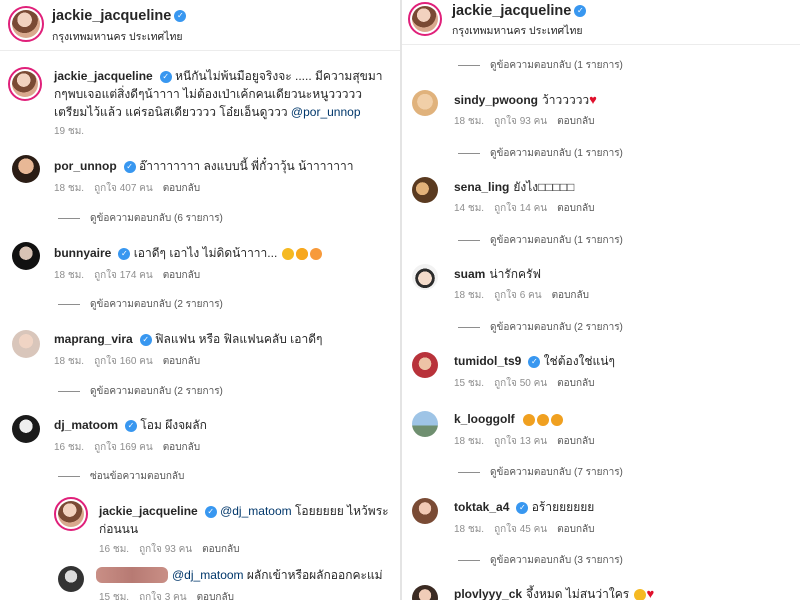  Describe the element at coordinates (123, 361) in the screenshot. I see `comment-likes: ถูกใจ 160 คน` at that location.